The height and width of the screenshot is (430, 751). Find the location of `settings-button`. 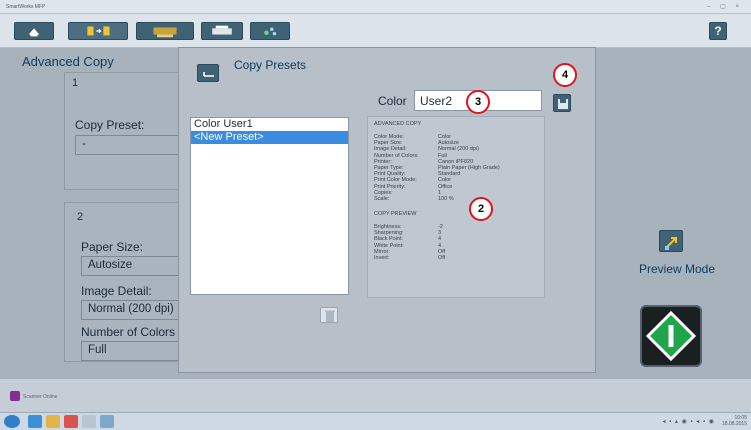

settings-button is located at coordinates (270, 31).